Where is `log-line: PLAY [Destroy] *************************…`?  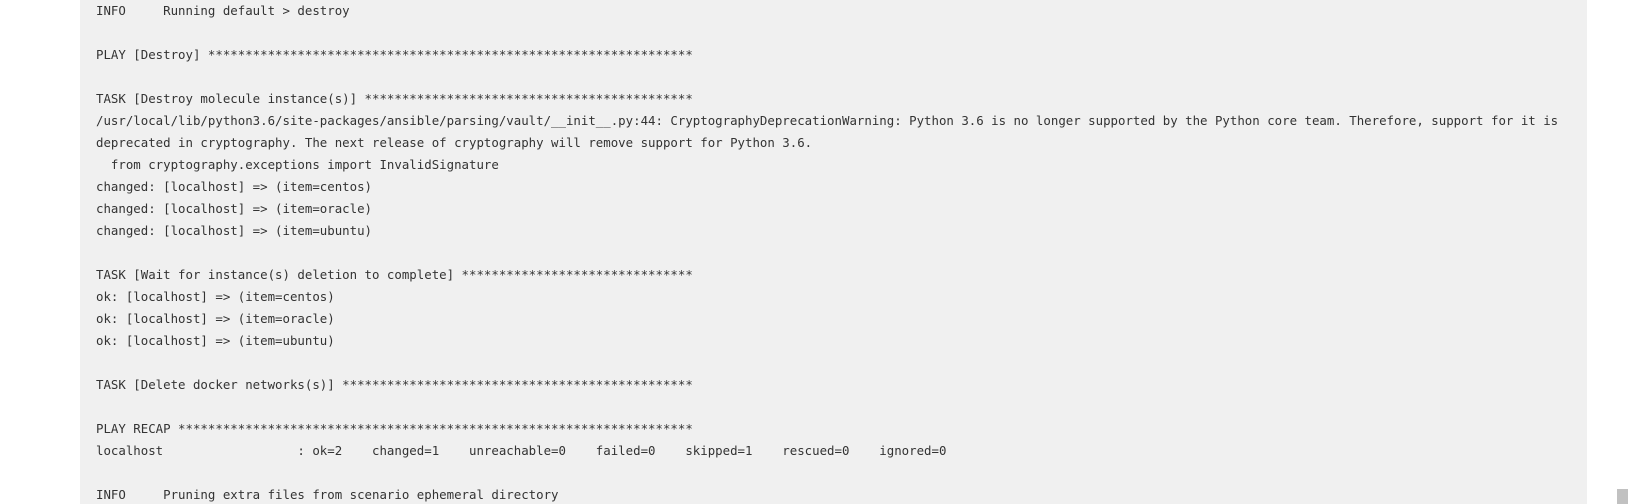
log-line: PLAY [Destroy] *************************… is located at coordinates (394, 54).